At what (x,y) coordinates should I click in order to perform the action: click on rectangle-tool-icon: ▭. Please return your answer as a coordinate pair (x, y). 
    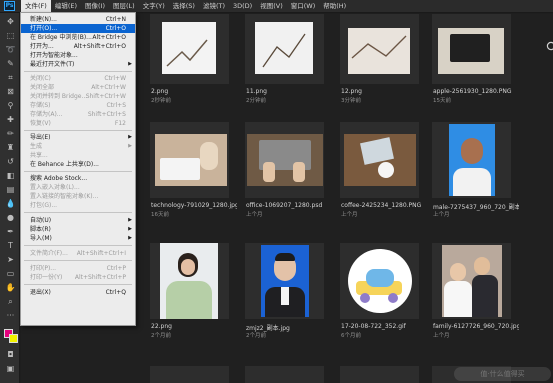
    Looking at the image, I should click on (10, 273).